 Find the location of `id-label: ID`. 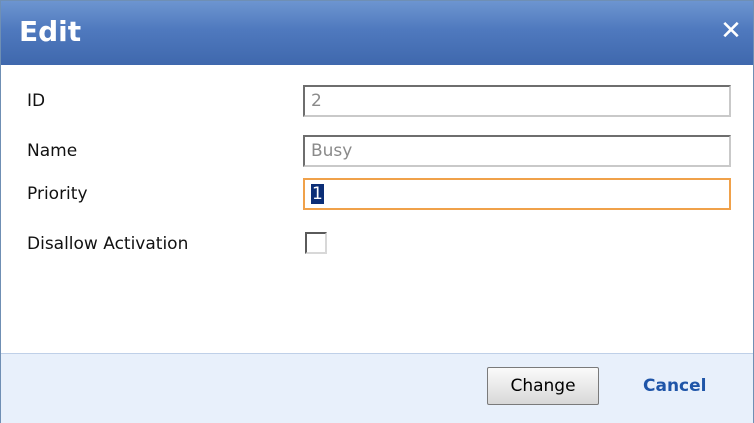

id-label: ID is located at coordinates (36, 101).